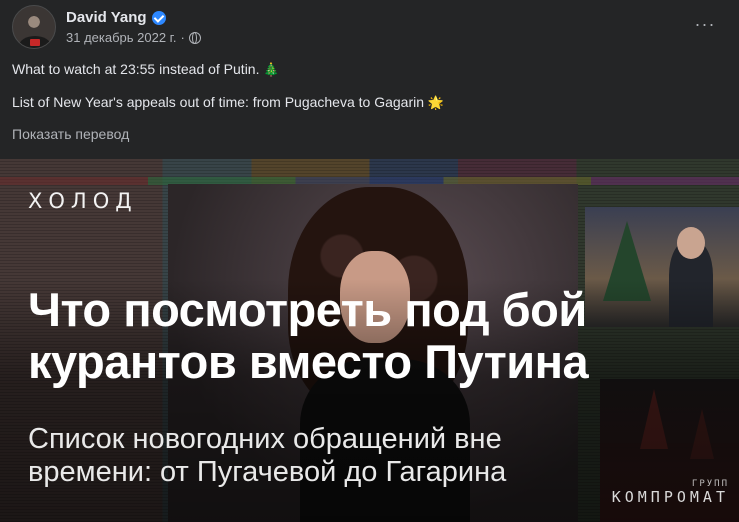 The height and width of the screenshot is (522, 739). What do you see at coordinates (70, 134) in the screenshot?
I see `see-translation-link: Показать перевод` at bounding box center [70, 134].